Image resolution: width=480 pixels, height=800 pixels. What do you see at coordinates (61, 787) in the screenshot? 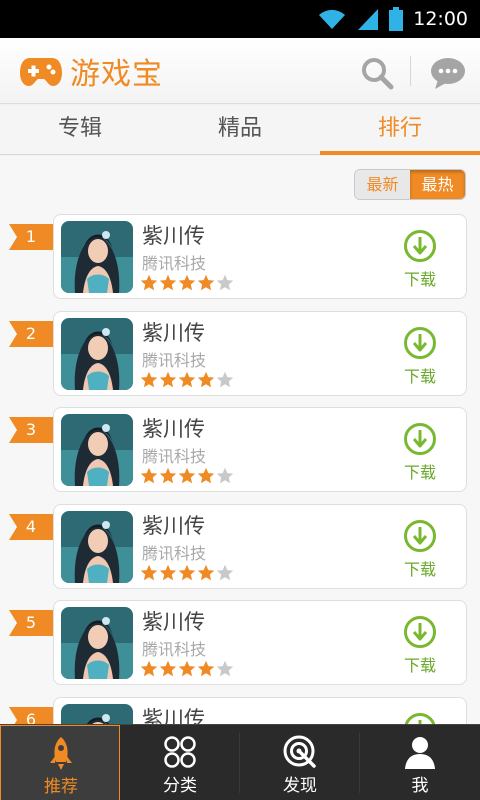
I see `nav-label: 推荐` at bounding box center [61, 787].